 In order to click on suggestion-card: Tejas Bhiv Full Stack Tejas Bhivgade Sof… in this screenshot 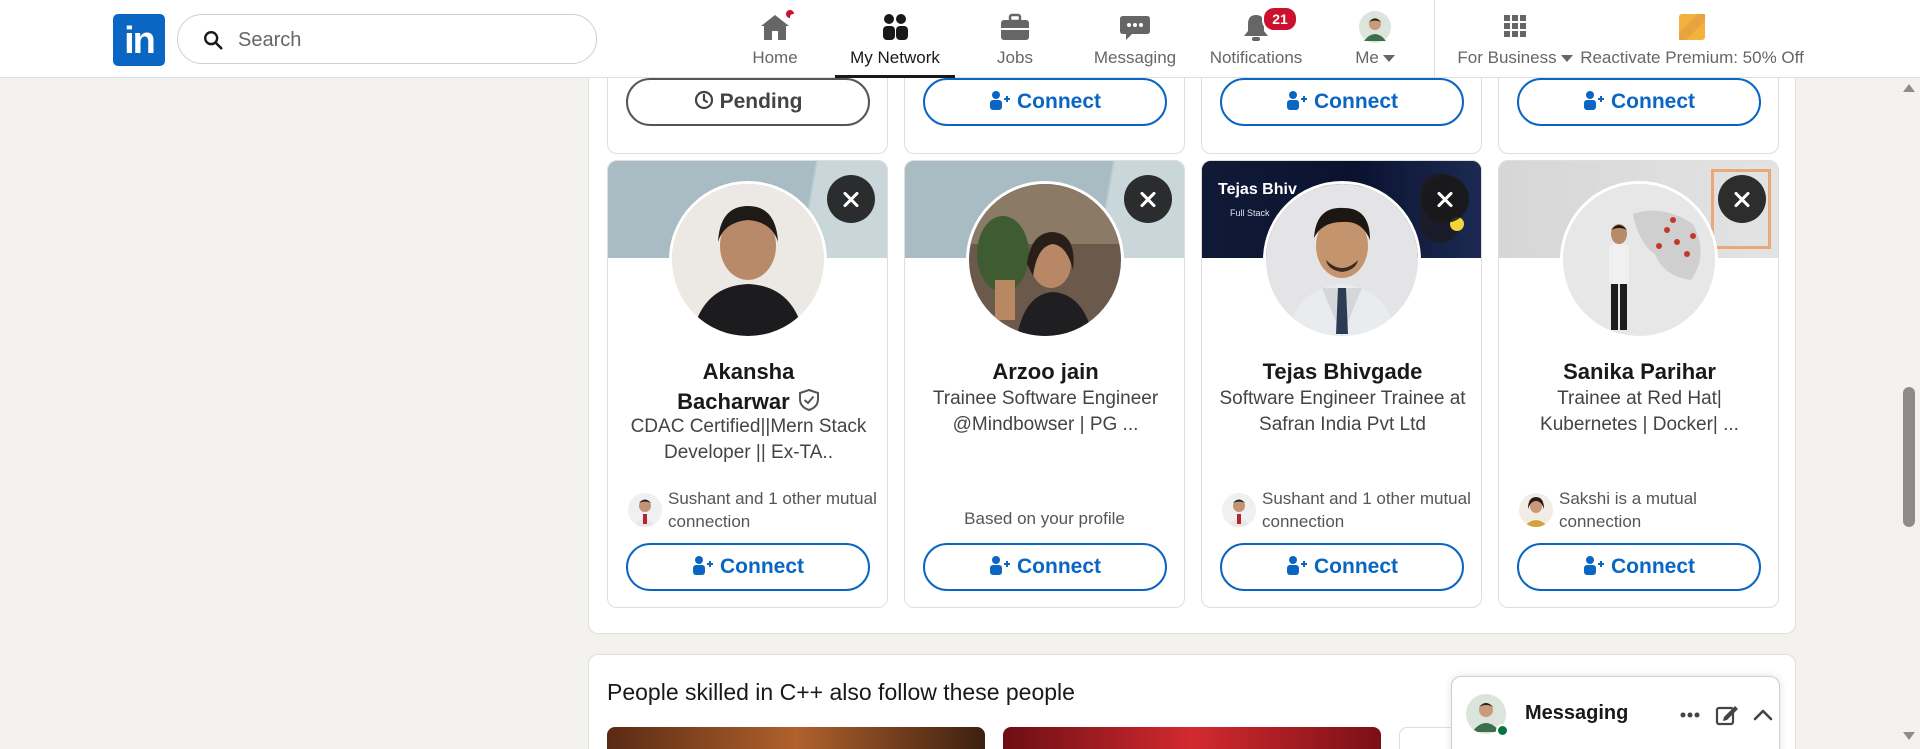, I will do `click(1341, 384)`.